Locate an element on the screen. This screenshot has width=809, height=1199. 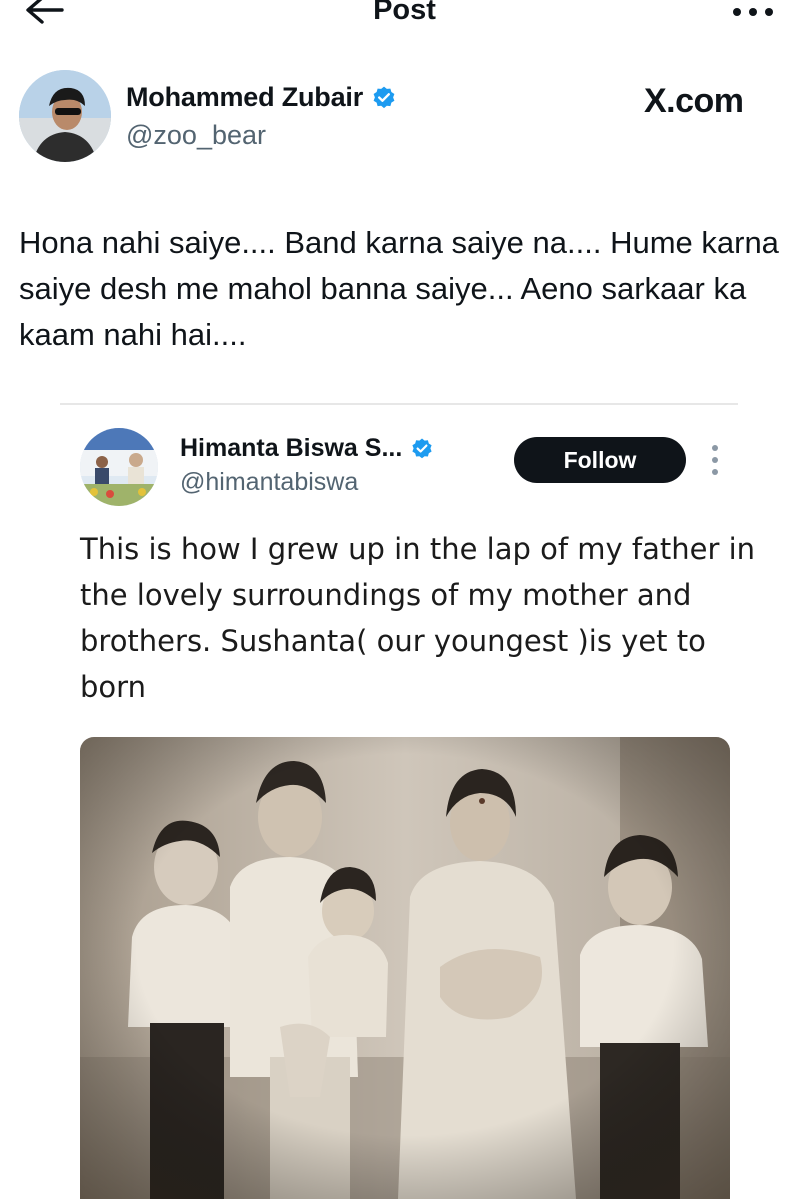
page-title: Post is located at coordinates (404, 13).